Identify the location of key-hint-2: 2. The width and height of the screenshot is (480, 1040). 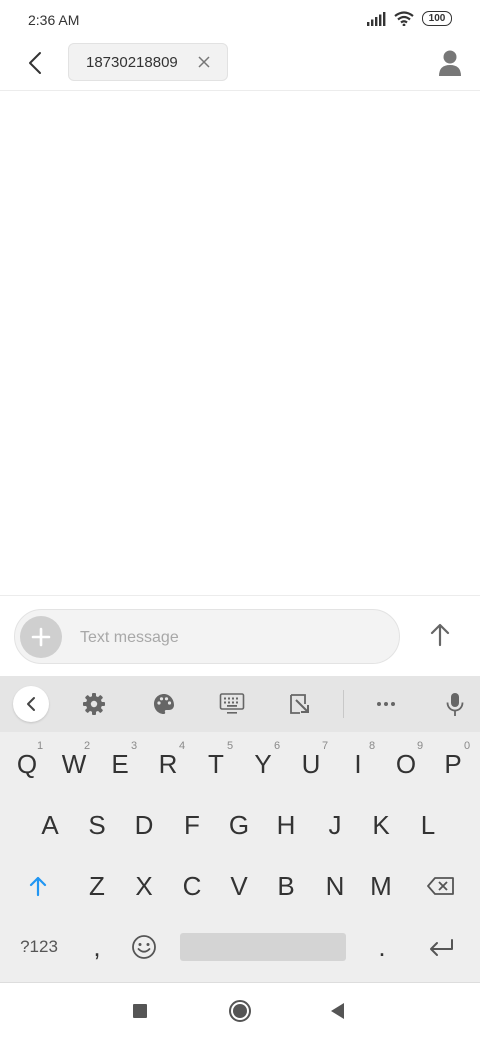
(87, 746).